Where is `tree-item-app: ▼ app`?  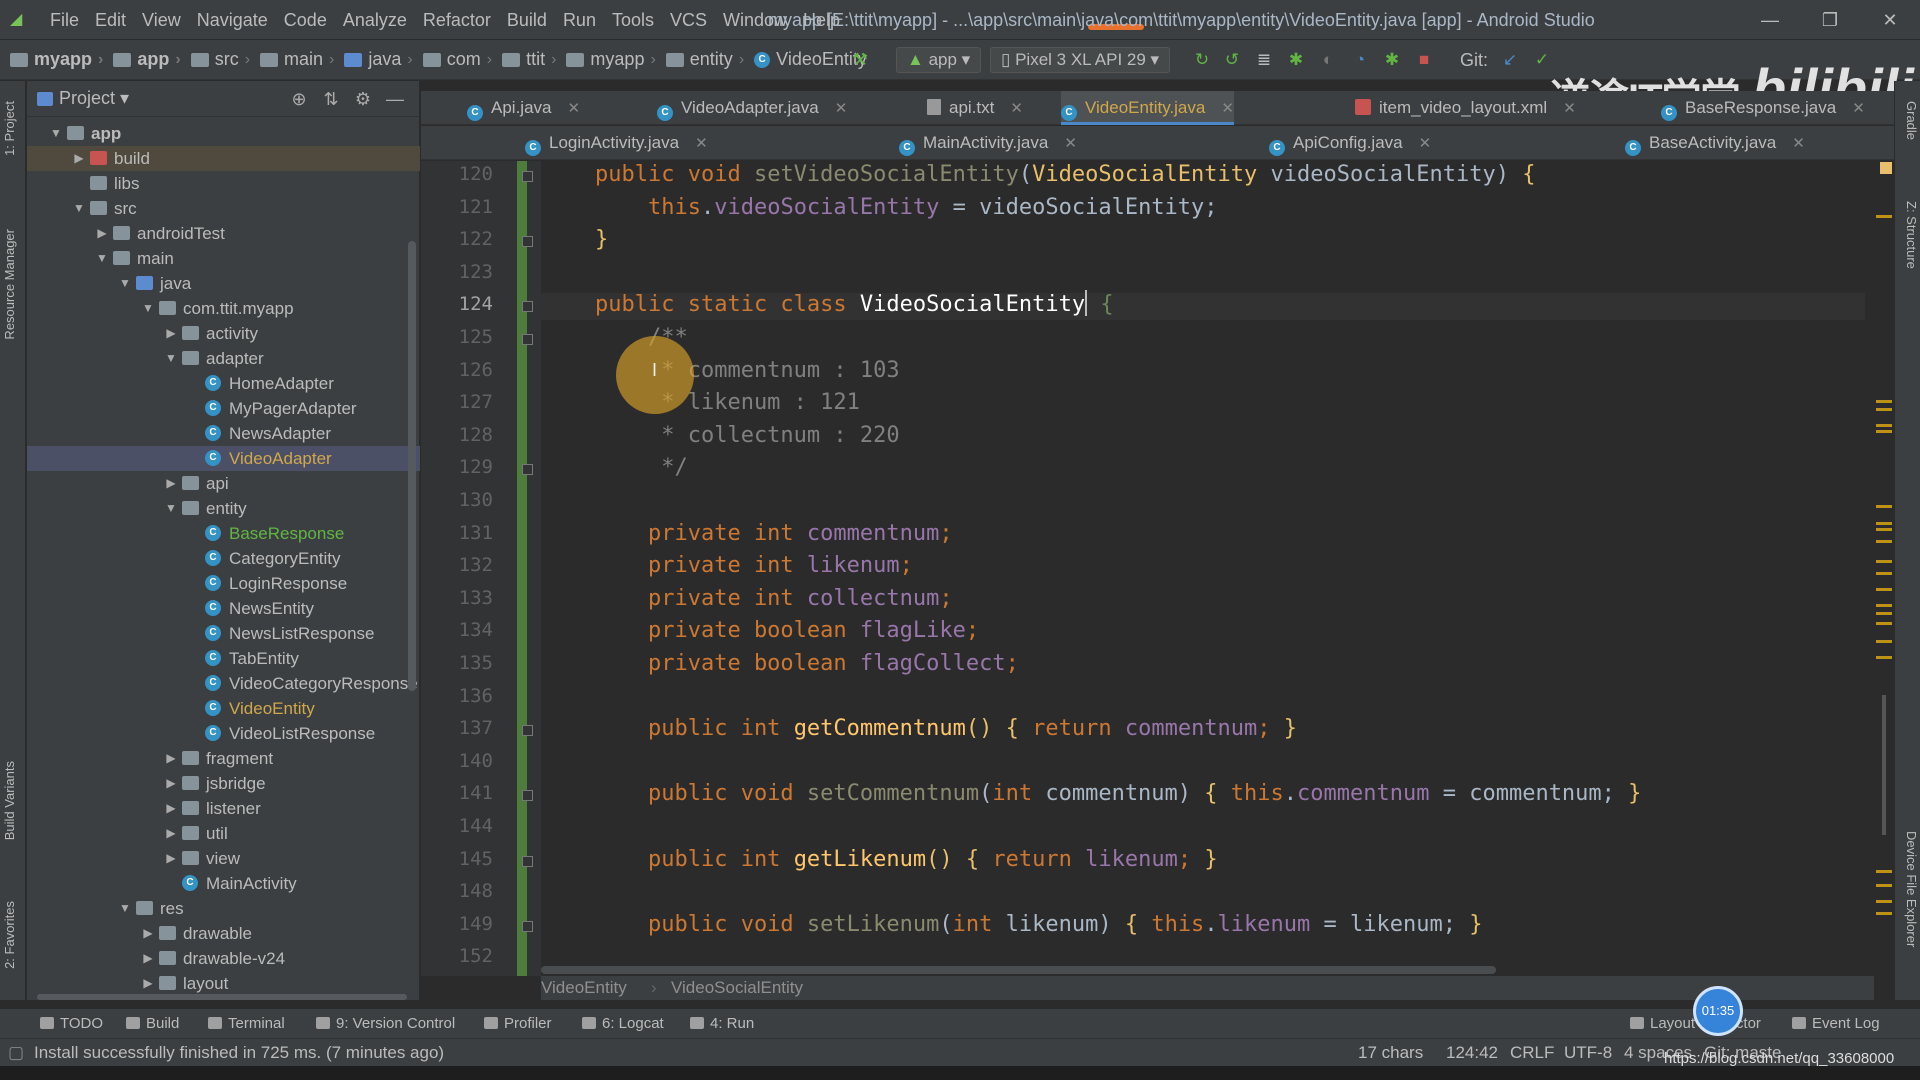
tree-item-app: ▼ app is located at coordinates (223, 133).